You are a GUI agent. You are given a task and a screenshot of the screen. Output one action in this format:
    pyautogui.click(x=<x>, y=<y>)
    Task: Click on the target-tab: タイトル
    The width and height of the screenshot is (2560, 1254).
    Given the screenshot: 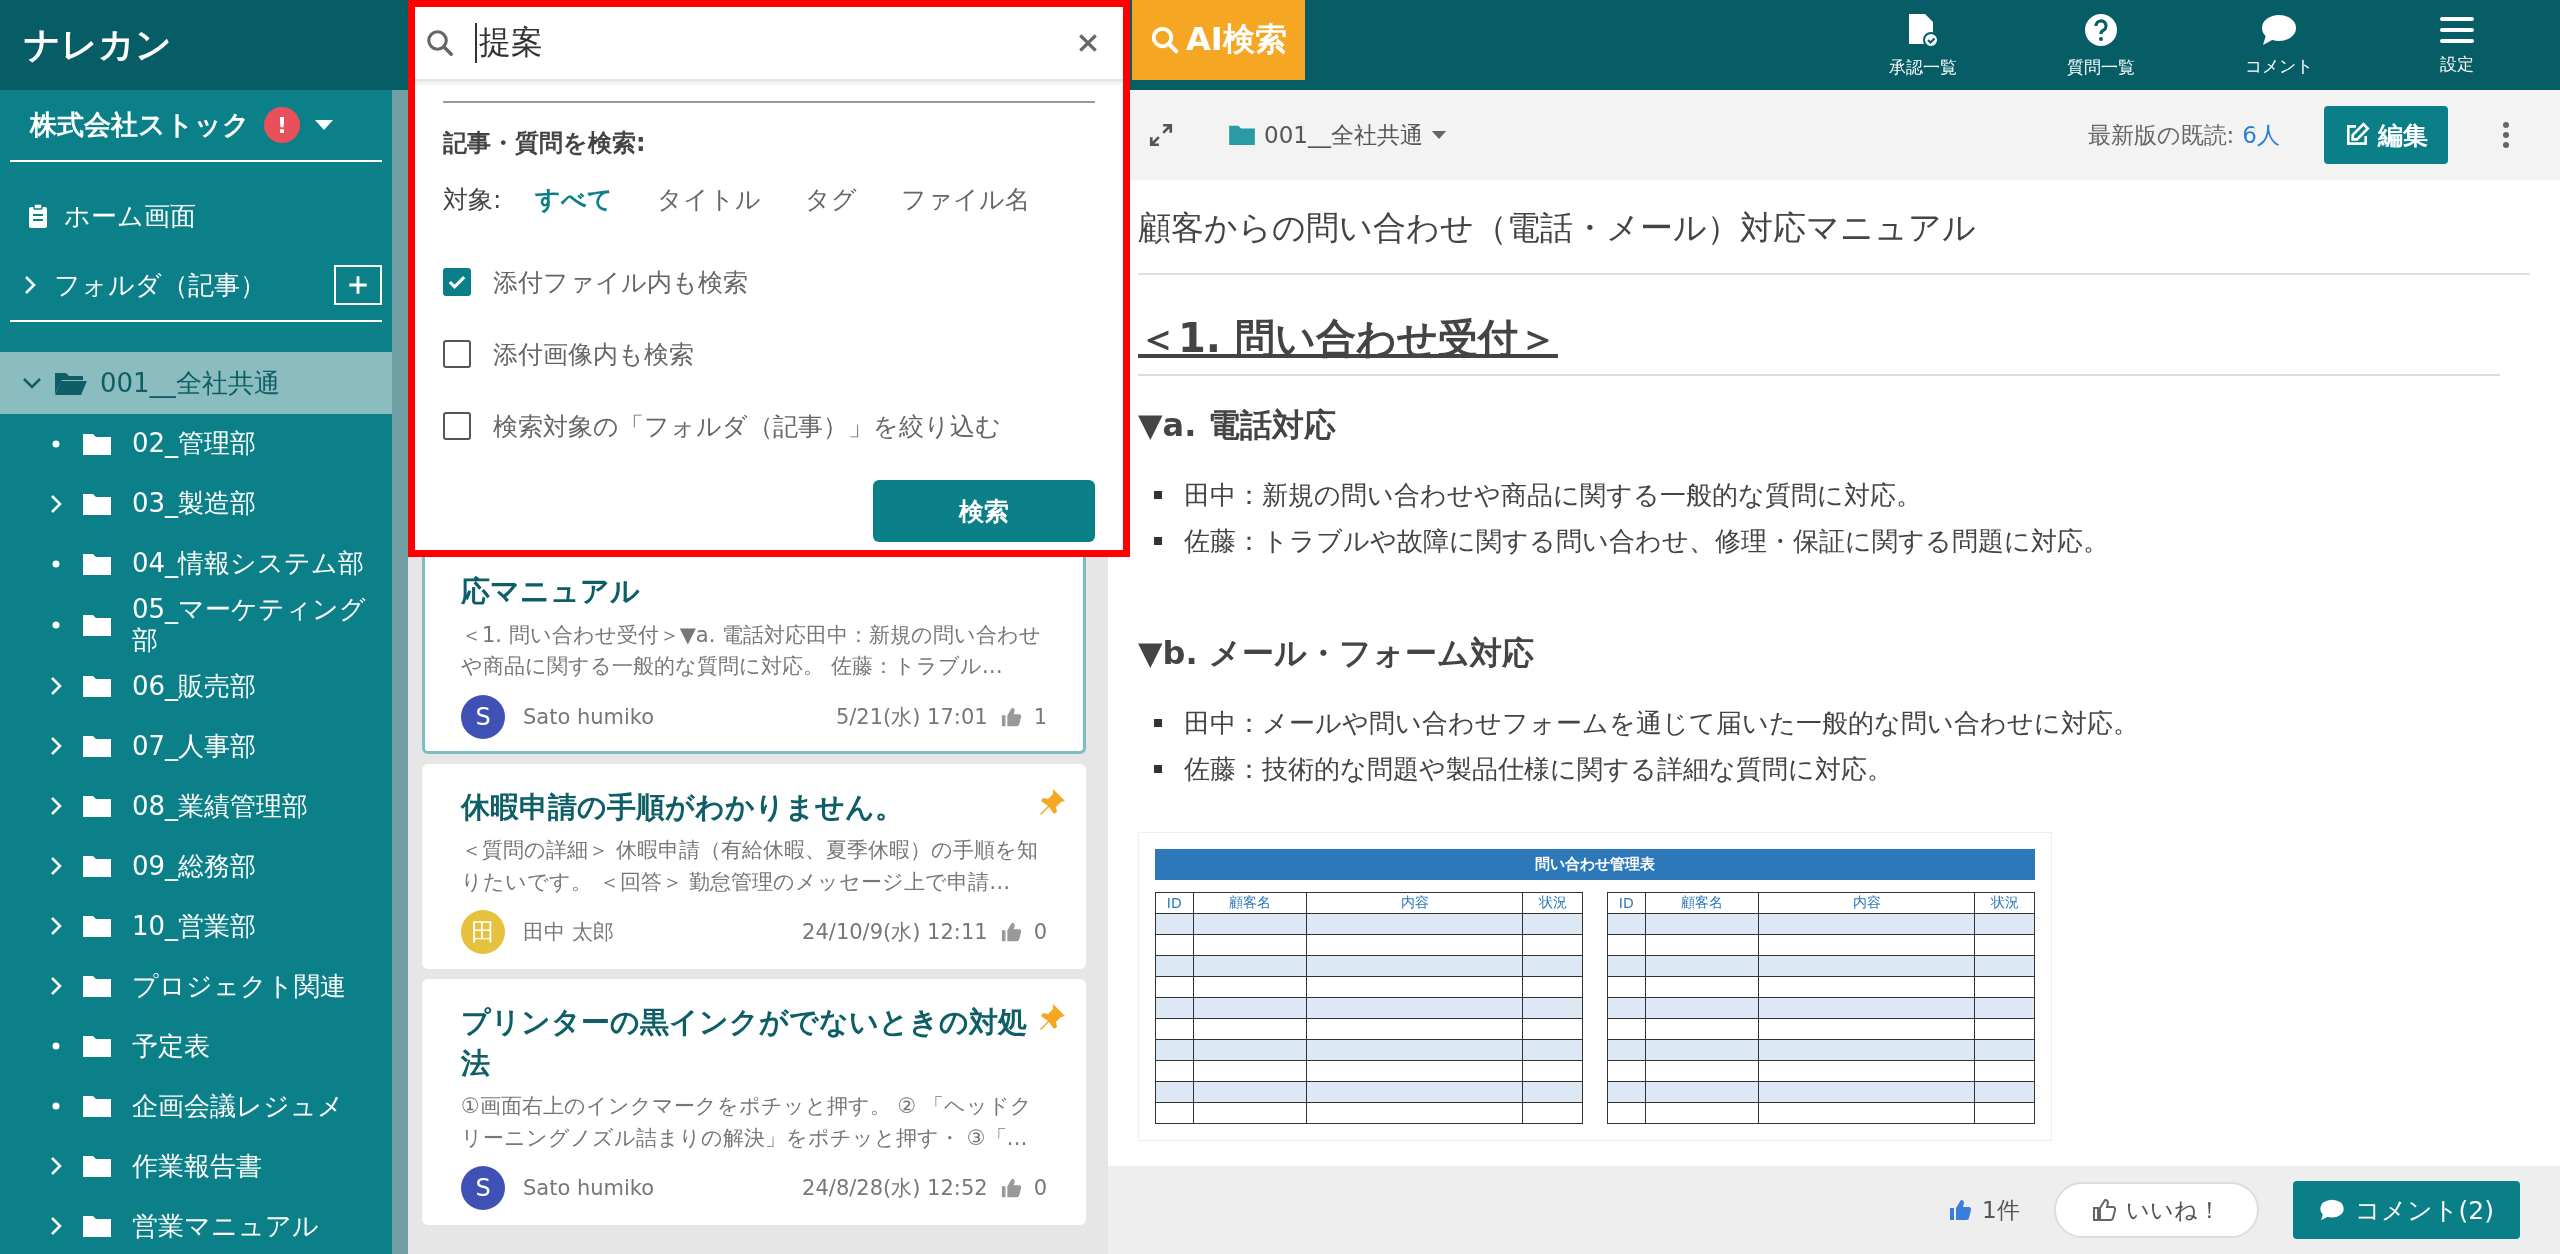 What is the action you would take?
    pyautogui.click(x=709, y=199)
    